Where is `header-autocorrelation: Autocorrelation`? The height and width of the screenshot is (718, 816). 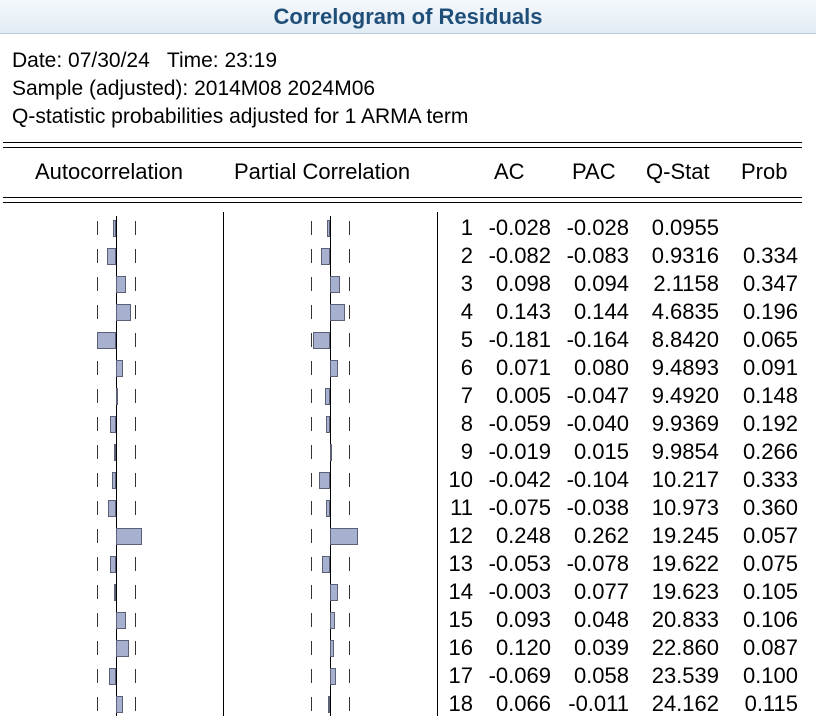 header-autocorrelation: Autocorrelation is located at coordinates (109, 171).